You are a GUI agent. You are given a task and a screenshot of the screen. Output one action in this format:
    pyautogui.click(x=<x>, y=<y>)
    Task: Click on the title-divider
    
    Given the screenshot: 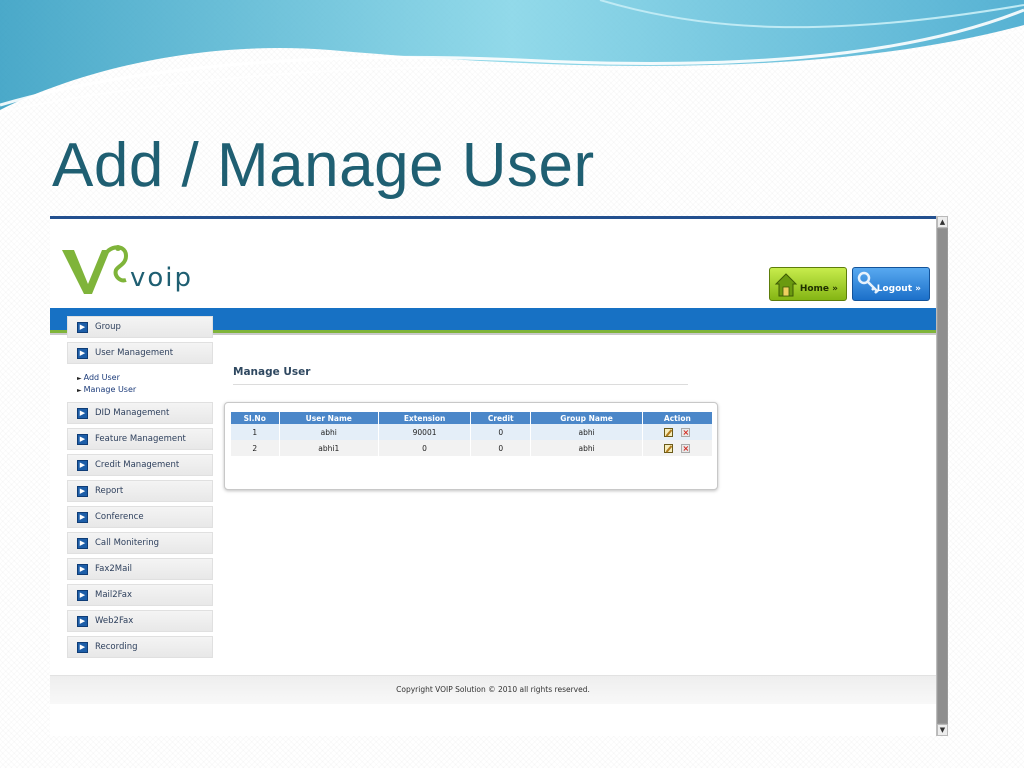 What is the action you would take?
    pyautogui.click(x=460, y=384)
    